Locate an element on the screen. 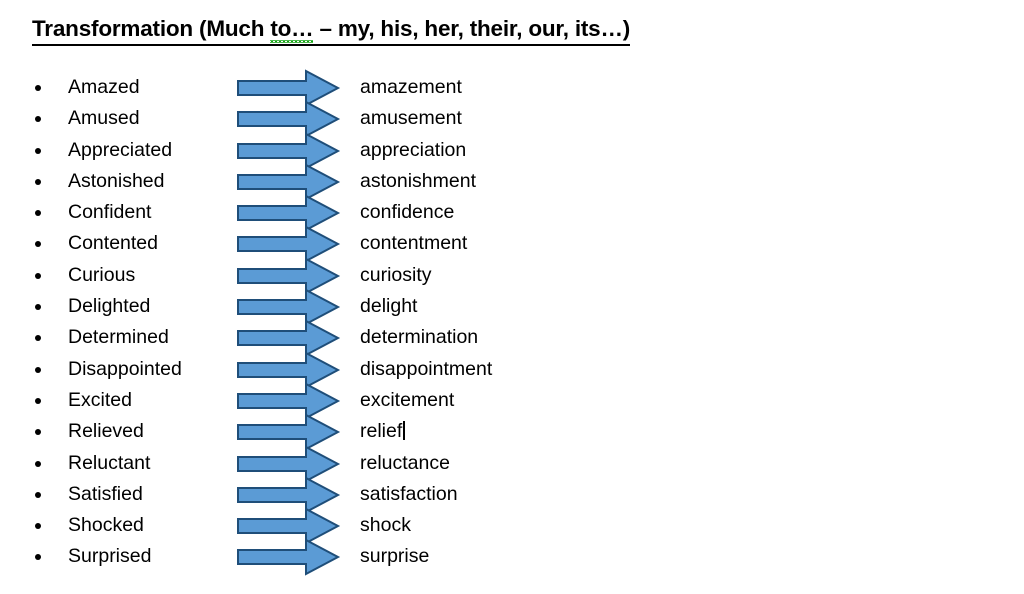 The height and width of the screenshot is (594, 1024). source-word: Surprised is located at coordinates (110, 556).